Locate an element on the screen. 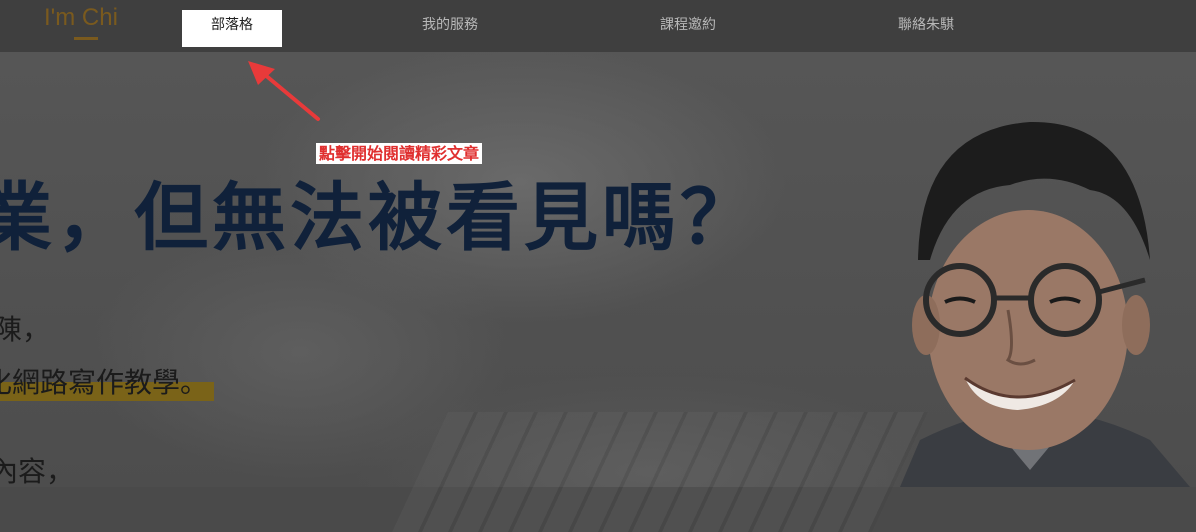 This screenshot has height=532, width=1196. hero-subtext-line-1: 陳， is located at coordinates (25, 329).